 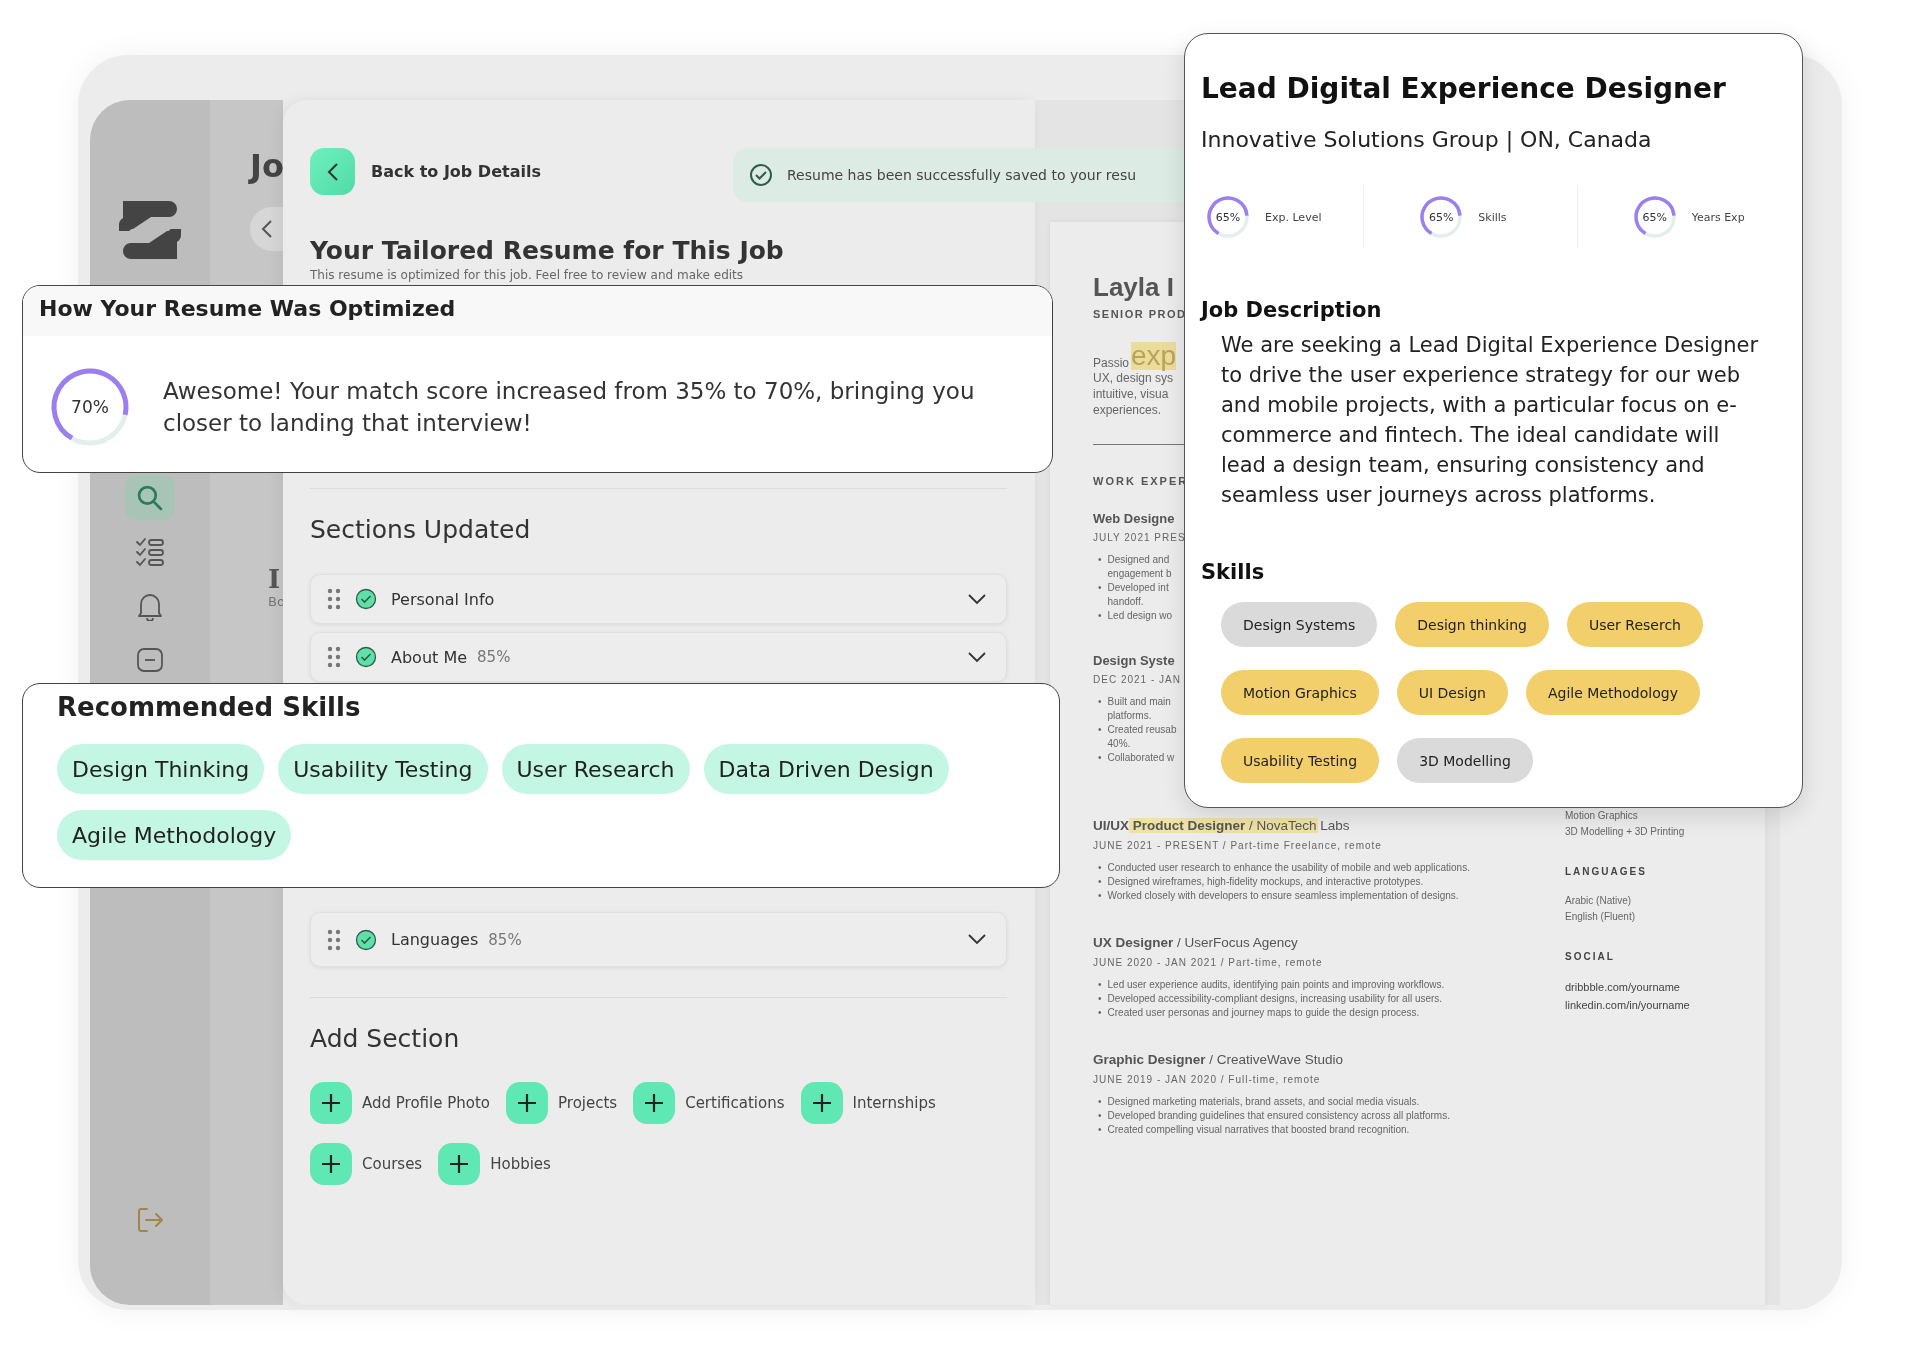 I want to click on skill-tag: Design Systems, so click(x=1299, y=624).